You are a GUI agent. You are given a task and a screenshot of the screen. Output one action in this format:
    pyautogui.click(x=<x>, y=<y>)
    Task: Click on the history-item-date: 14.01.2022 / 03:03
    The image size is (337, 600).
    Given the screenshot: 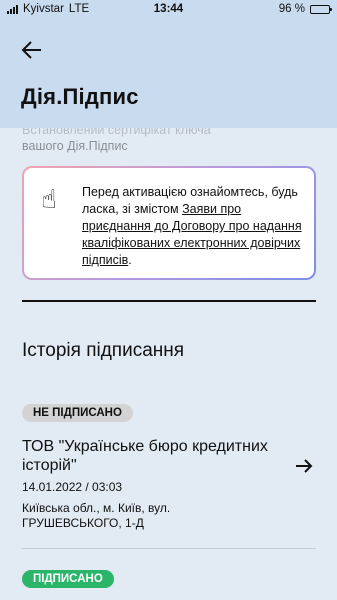 What is the action you would take?
    pyautogui.click(x=72, y=487)
    